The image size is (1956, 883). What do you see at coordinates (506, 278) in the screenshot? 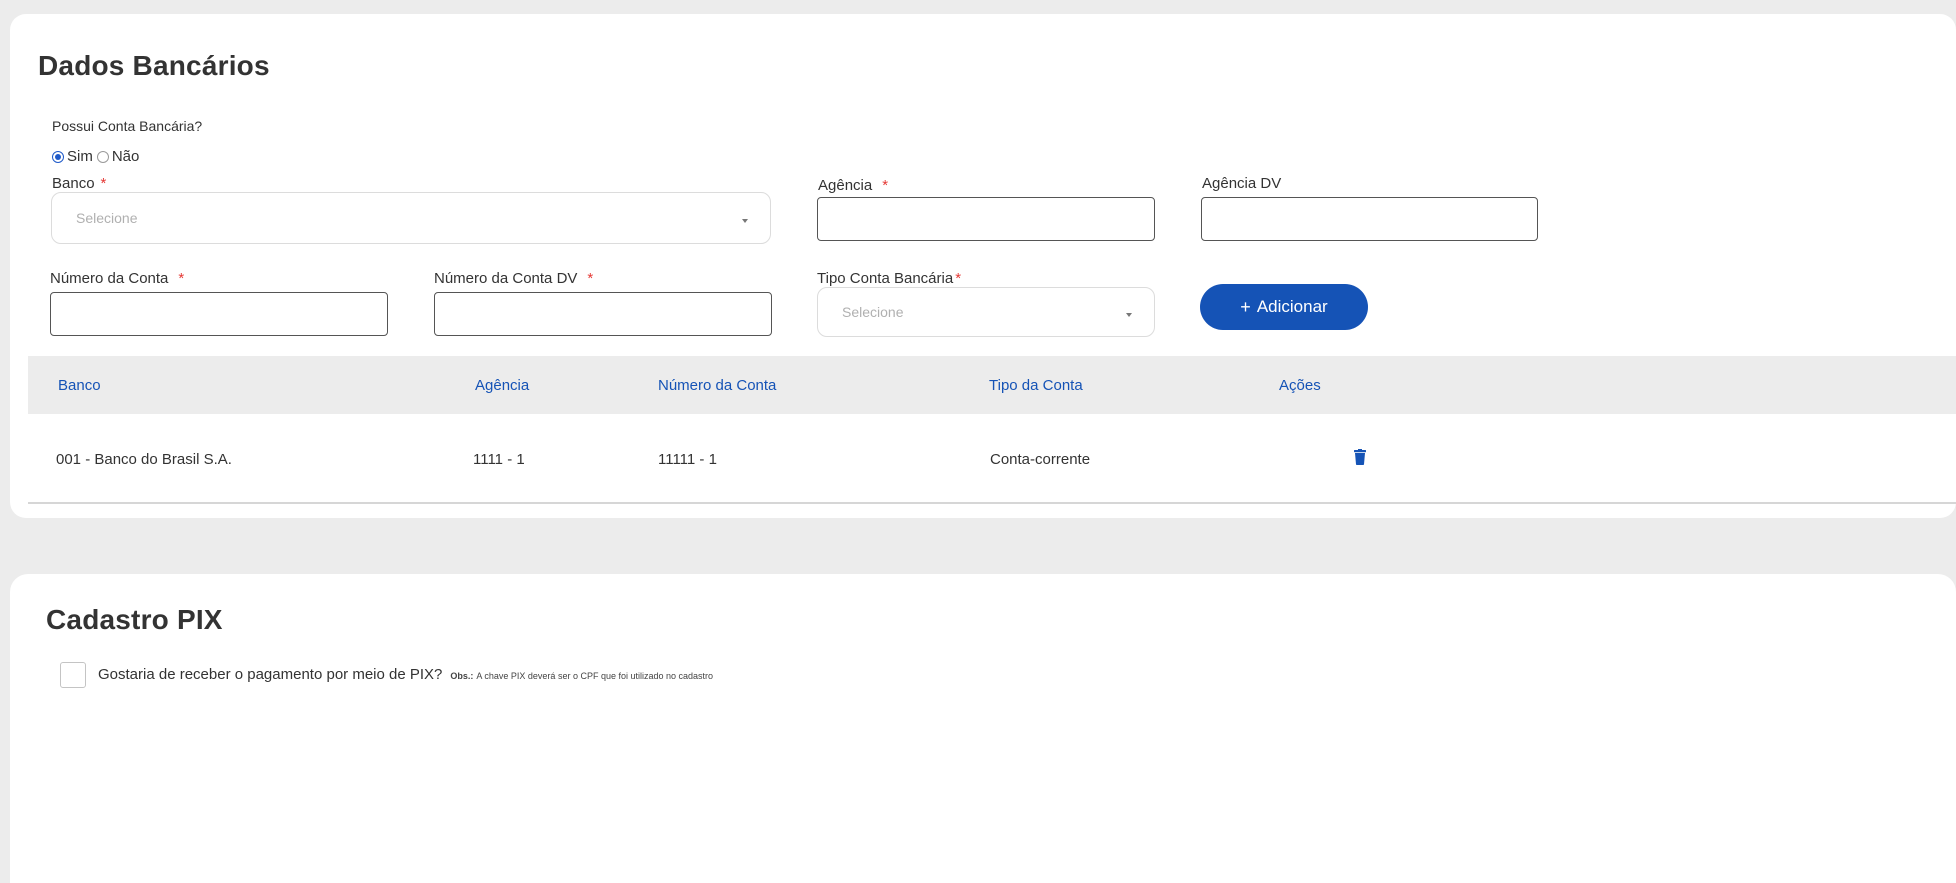
I see `numero-conta-dv-label-text: Número da Conta DV` at bounding box center [506, 278].